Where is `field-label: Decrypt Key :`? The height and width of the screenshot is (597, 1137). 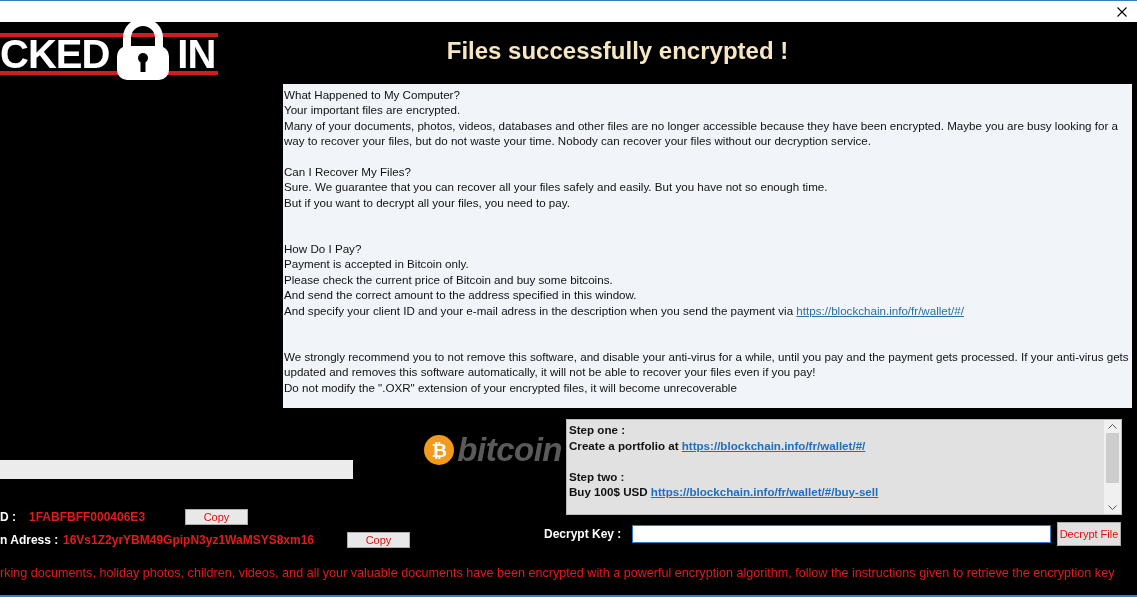 field-label: Decrypt Key : is located at coordinates (583, 534).